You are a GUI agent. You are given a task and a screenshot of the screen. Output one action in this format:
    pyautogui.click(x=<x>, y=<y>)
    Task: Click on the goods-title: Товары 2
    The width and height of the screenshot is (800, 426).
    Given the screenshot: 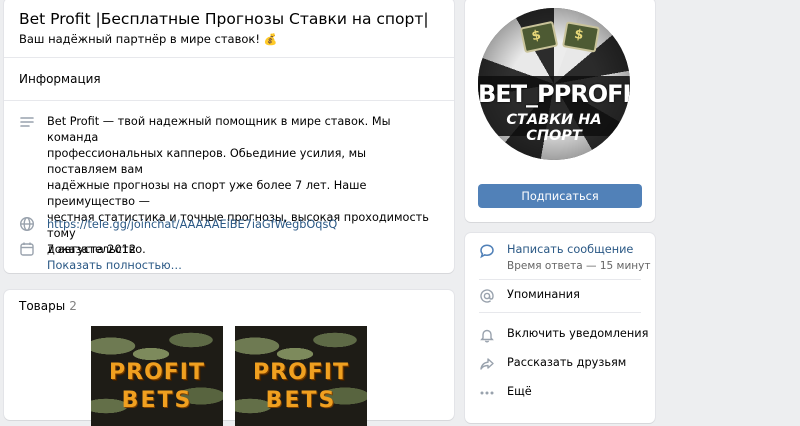 What is the action you would take?
    pyautogui.click(x=48, y=306)
    